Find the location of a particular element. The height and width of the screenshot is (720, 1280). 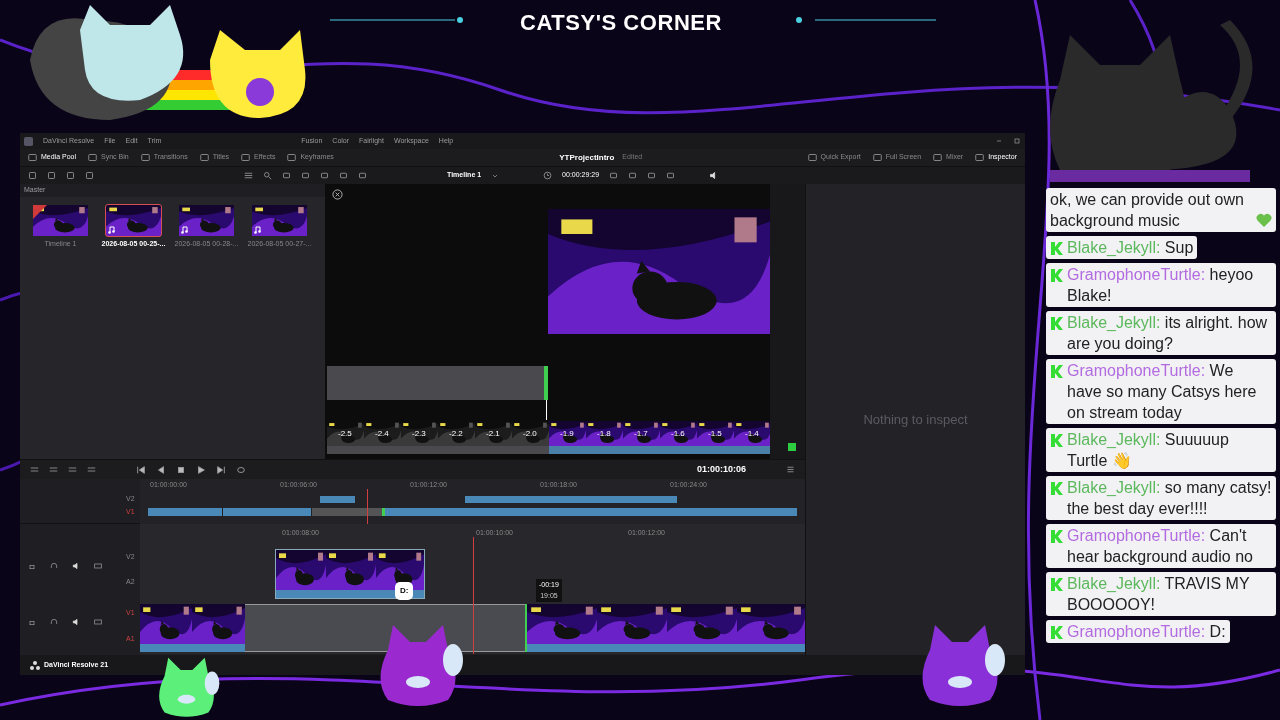

chat-message: GramophoneTurtle: heyoo Blake! is located at coordinates (1161, 285).